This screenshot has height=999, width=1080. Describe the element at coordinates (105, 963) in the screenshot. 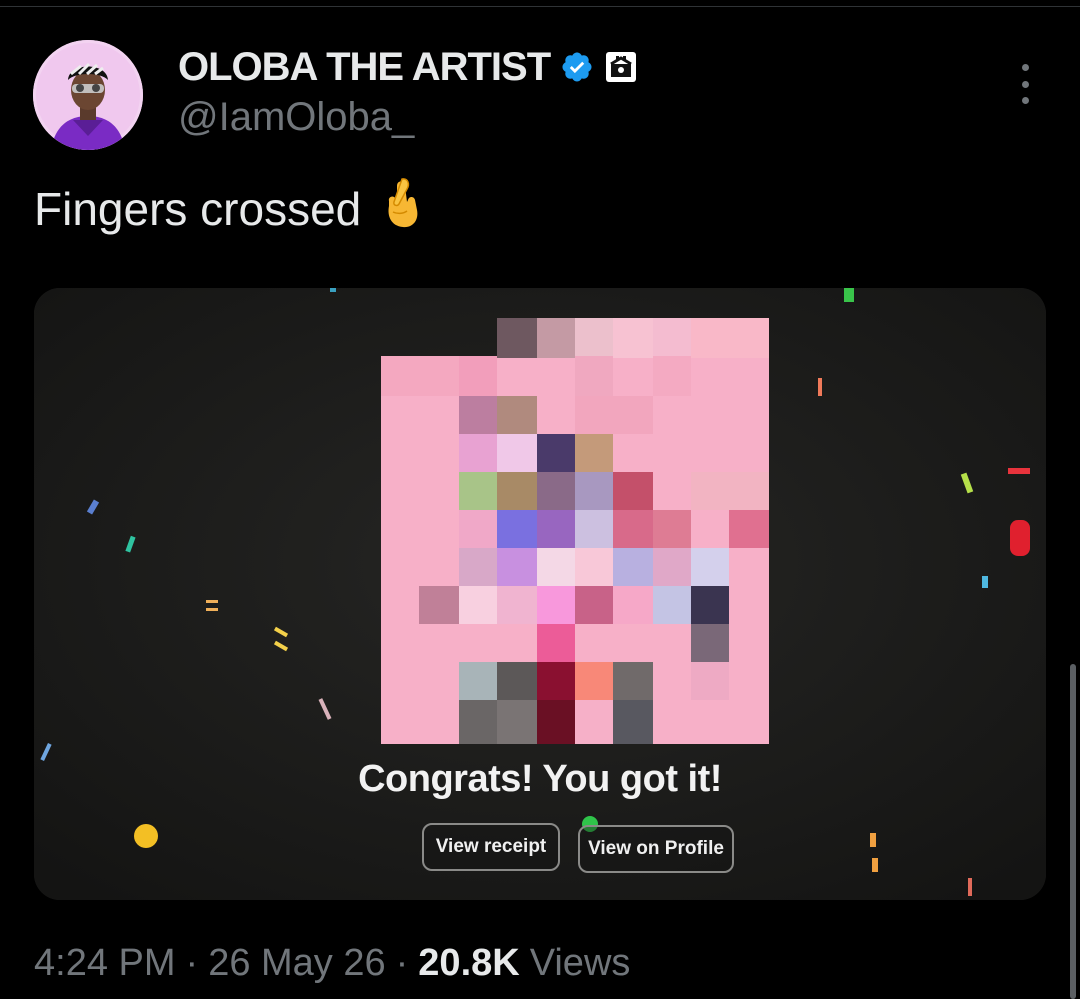

I see `tweet-time: 4:24 PM` at that location.